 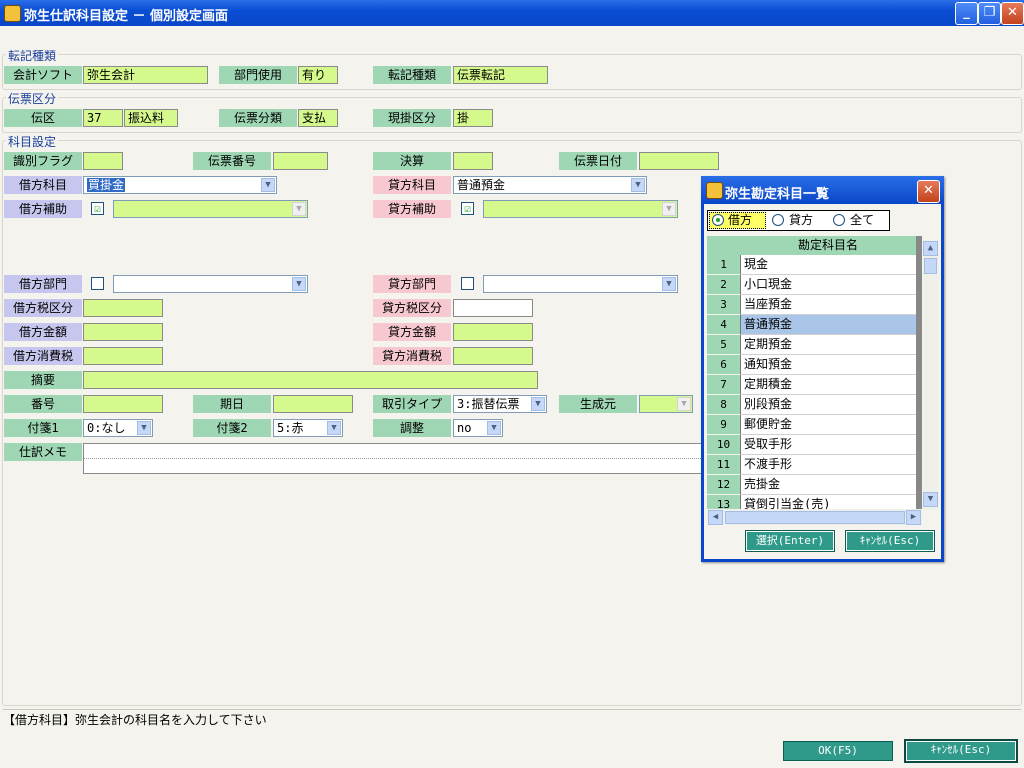 I want to click on vertical-scroll-thumb, so click(x=930, y=266).